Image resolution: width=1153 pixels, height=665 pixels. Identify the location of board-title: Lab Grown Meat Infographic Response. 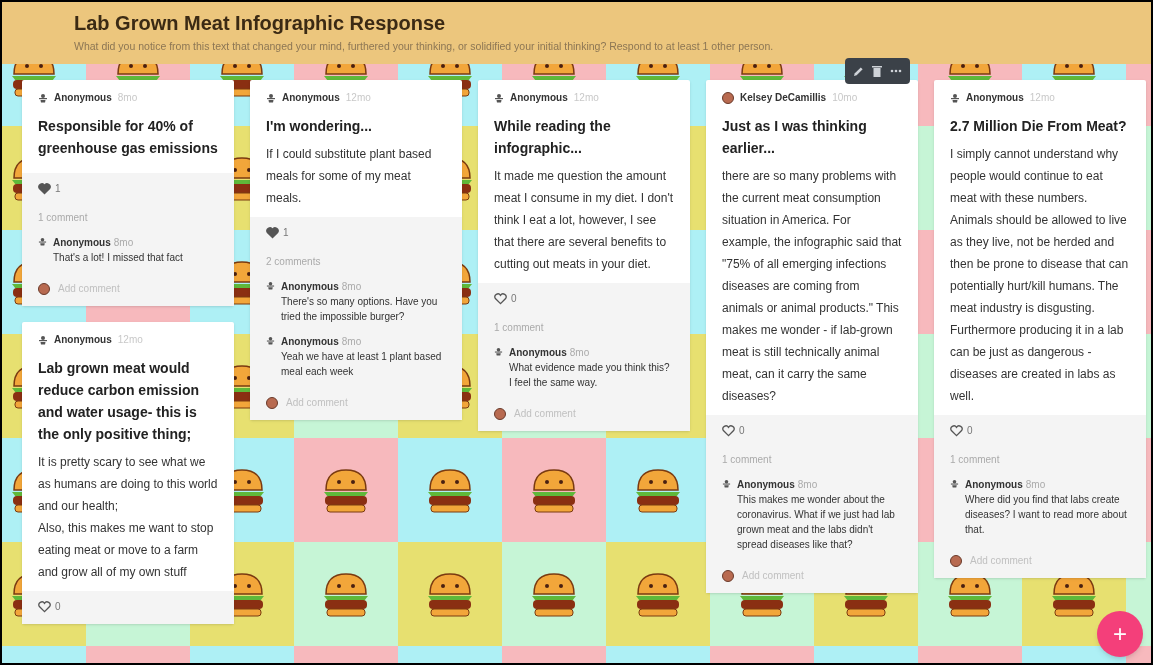
(260, 23).